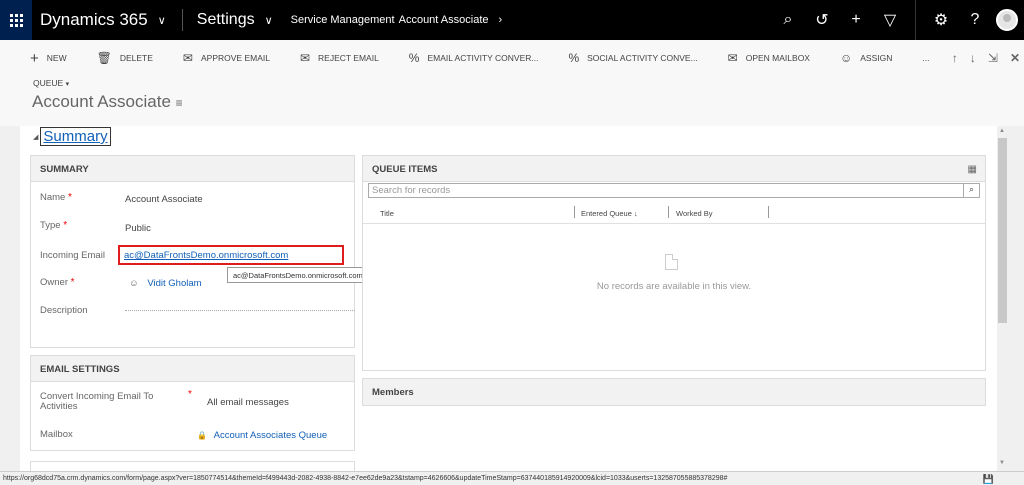 Image resolution: width=1024 pixels, height=485 pixels. What do you see at coordinates (941, 20) in the screenshot?
I see `gear-icon: ⚙` at bounding box center [941, 20].